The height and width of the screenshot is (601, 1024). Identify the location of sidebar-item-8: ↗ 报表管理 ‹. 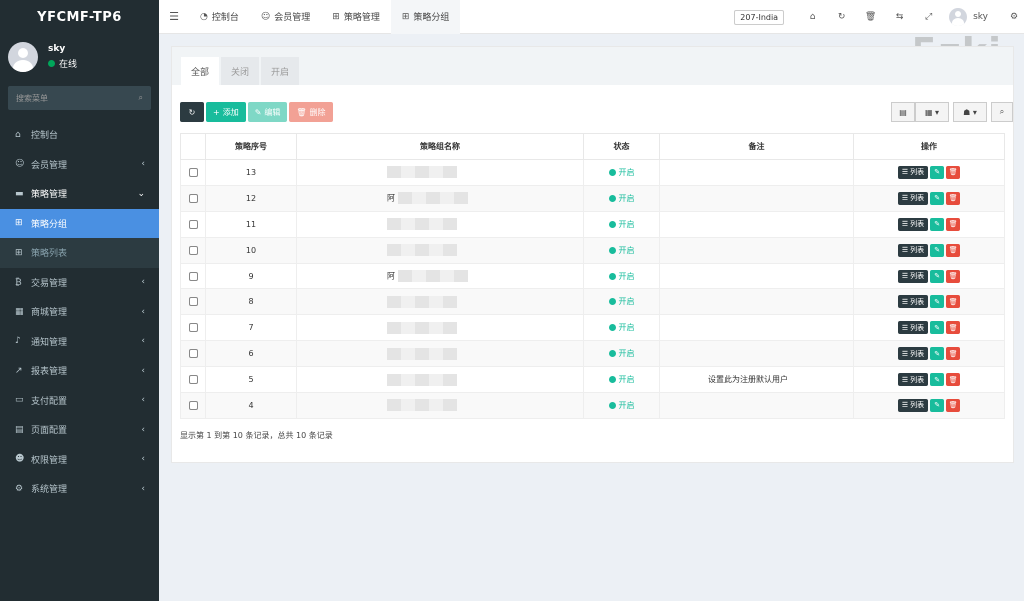
(79, 371).